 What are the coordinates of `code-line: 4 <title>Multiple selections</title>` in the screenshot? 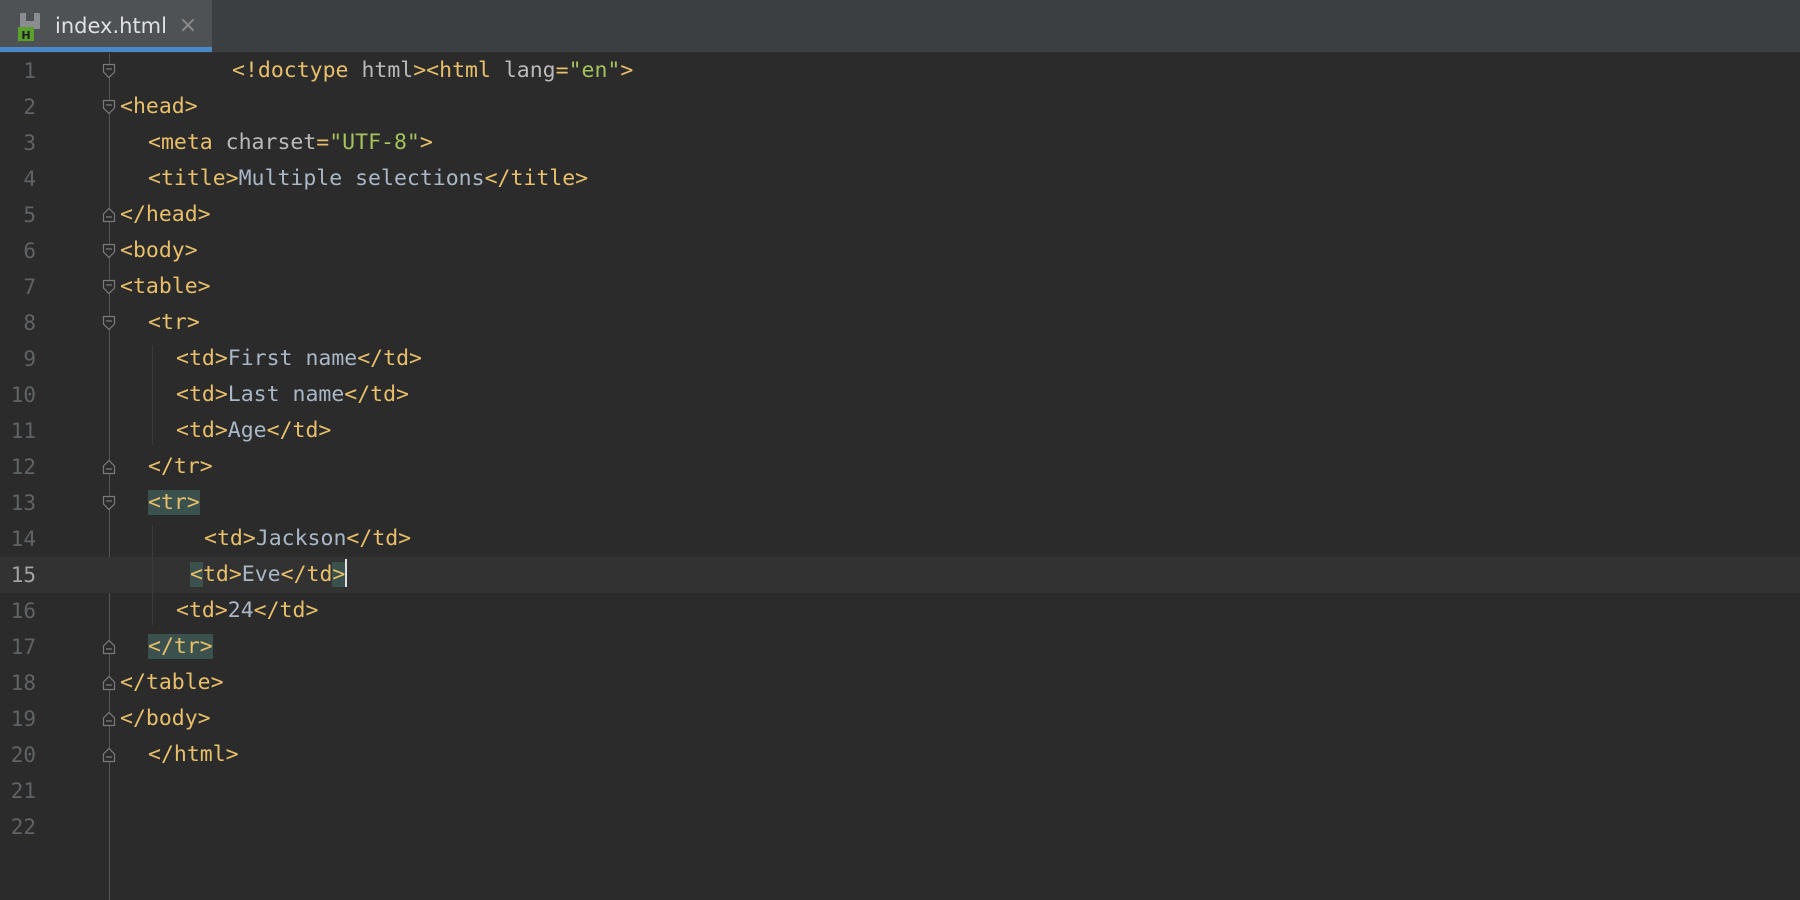 It's located at (900, 179).